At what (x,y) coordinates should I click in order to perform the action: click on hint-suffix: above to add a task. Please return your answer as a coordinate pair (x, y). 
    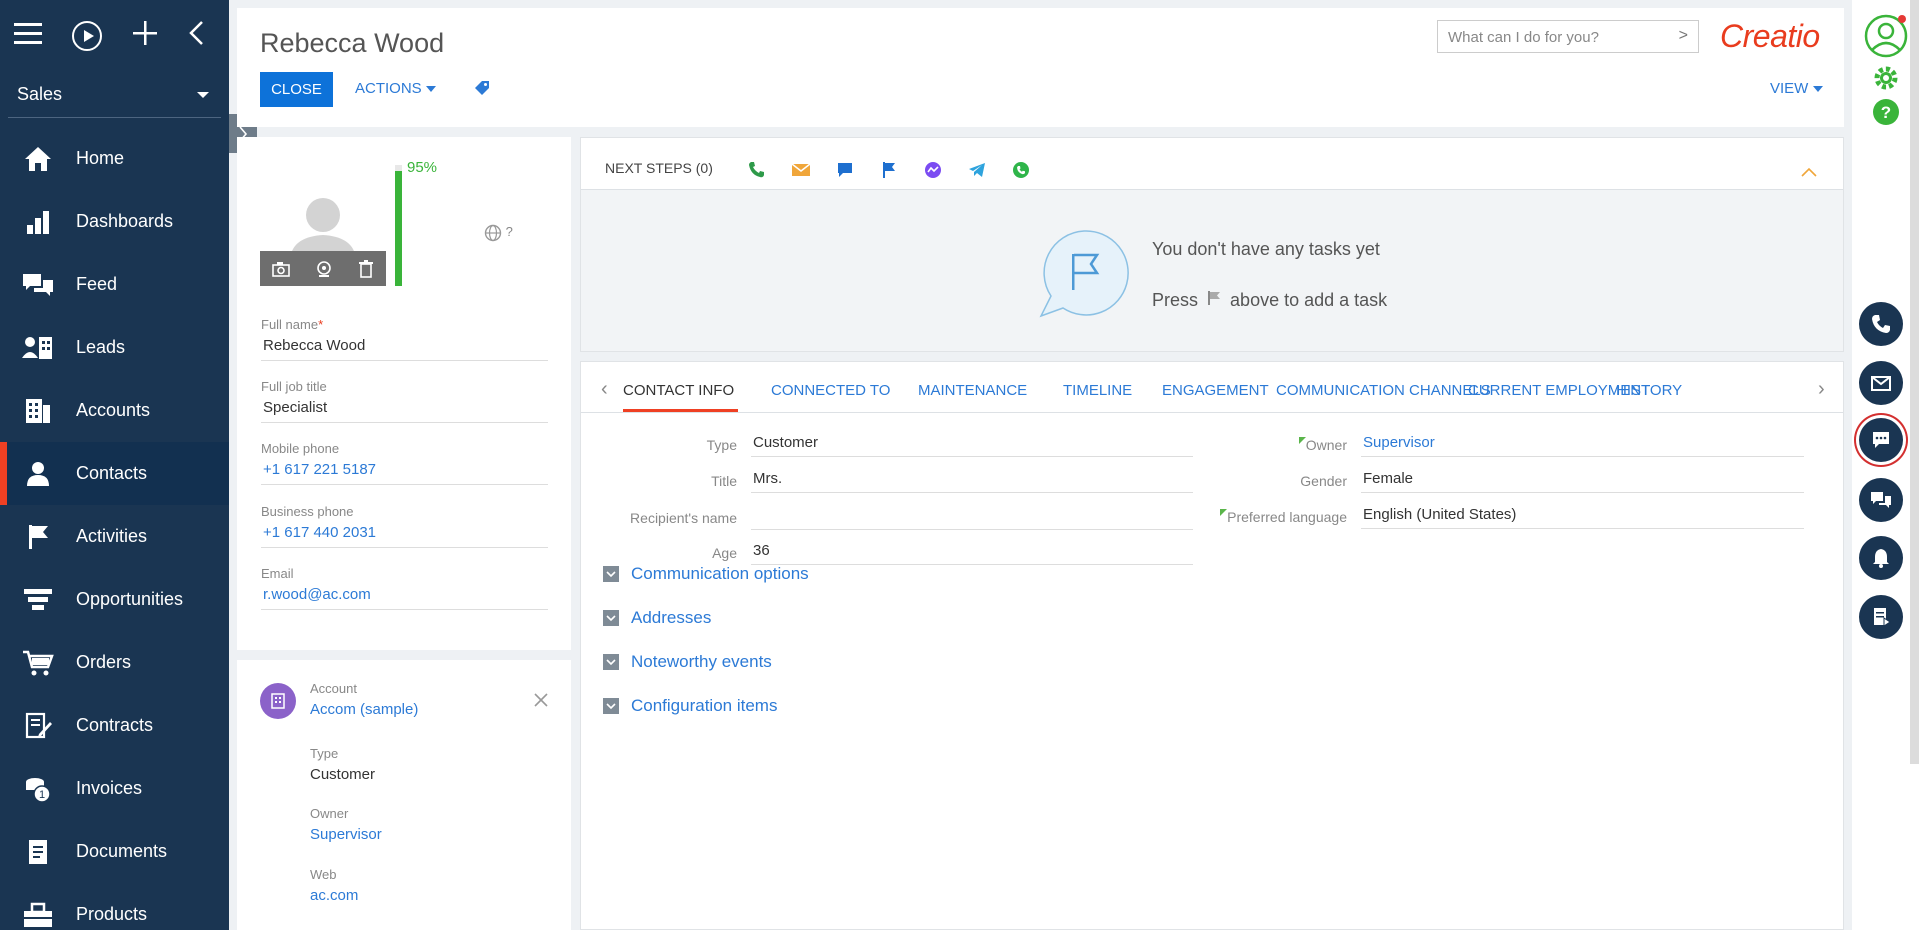
    Looking at the image, I should click on (1309, 300).